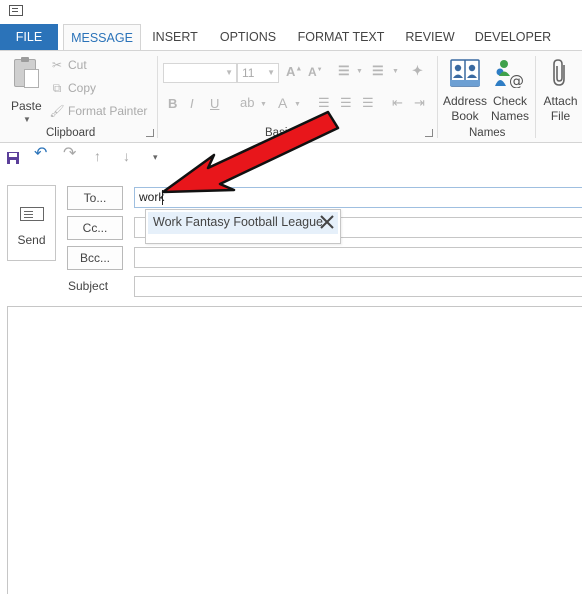 This screenshot has height=594, width=582. I want to click on font-name-box: ▼, so click(200, 73).